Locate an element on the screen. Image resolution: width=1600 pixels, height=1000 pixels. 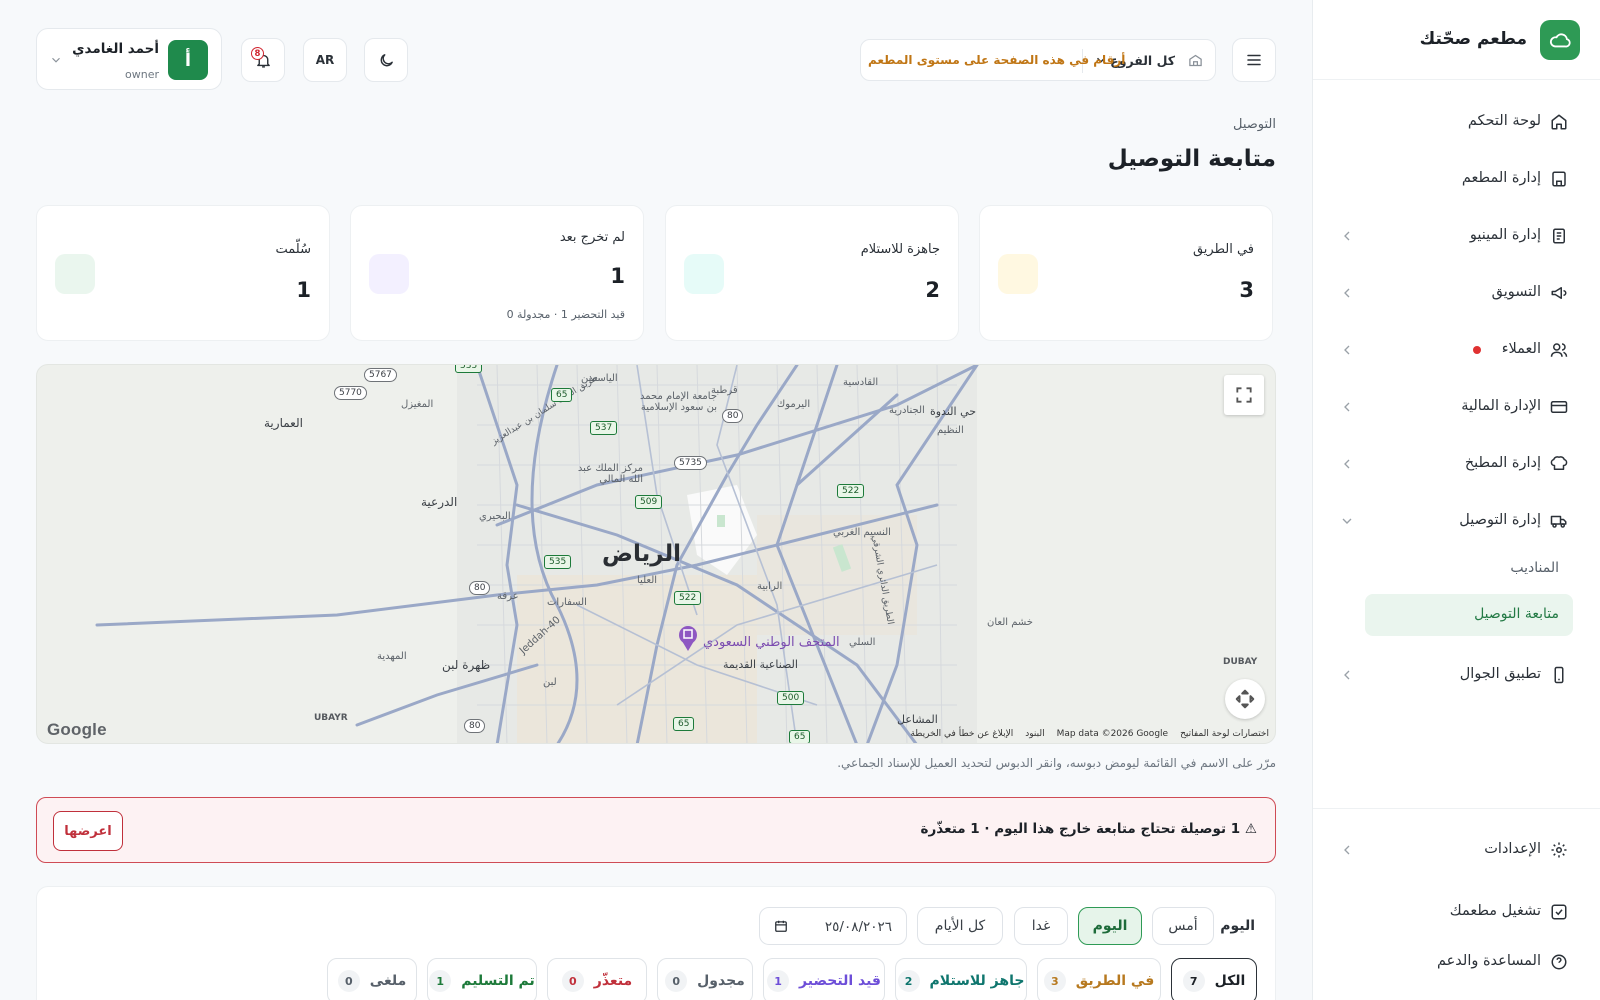
sidebar-item-delivery: إدارة التوصيل is located at coordinates (1457, 521).